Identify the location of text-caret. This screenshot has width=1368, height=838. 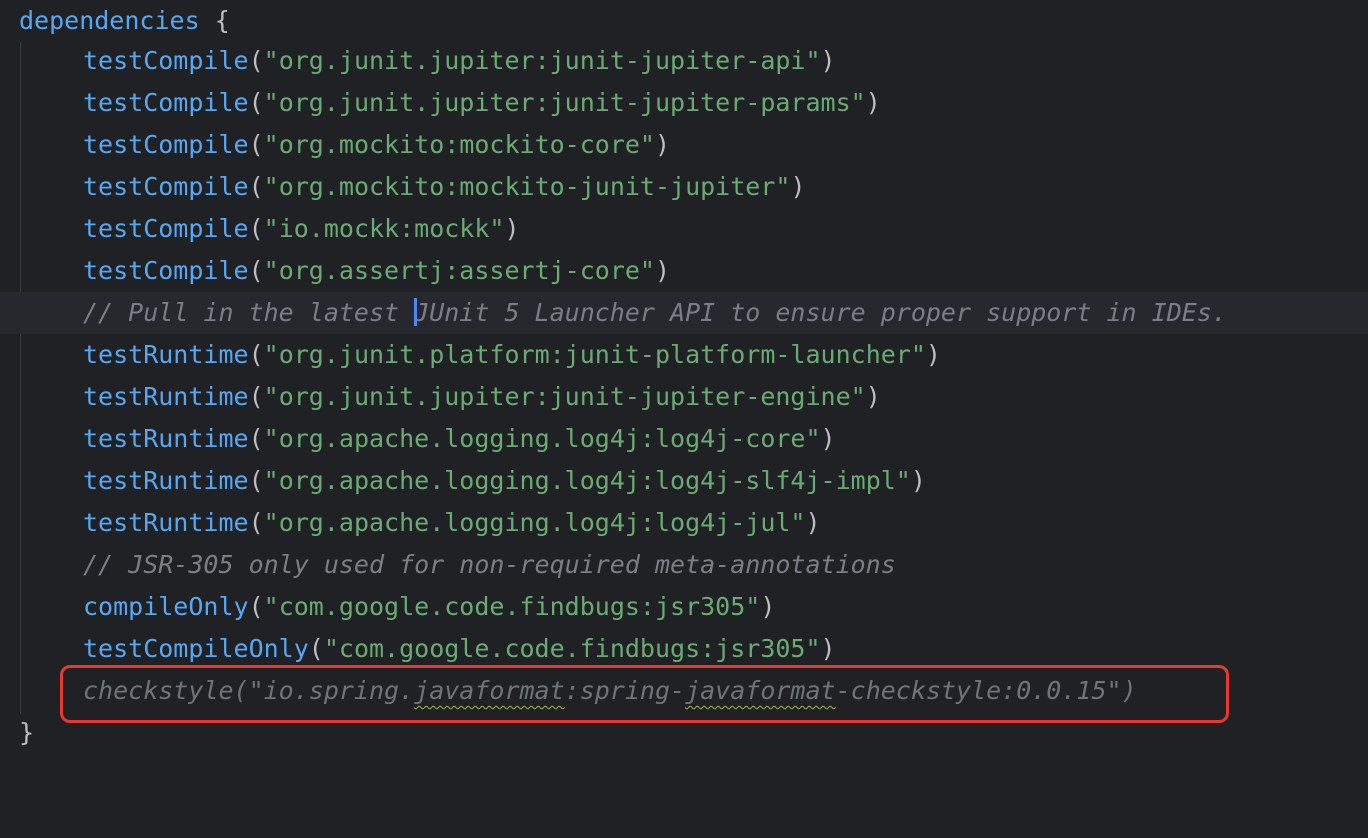
(416, 312).